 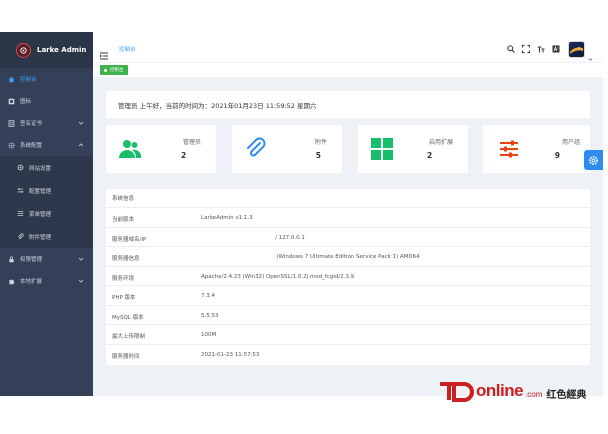 I want to click on stat-card-attachments: 附件 5, so click(x=287, y=149).